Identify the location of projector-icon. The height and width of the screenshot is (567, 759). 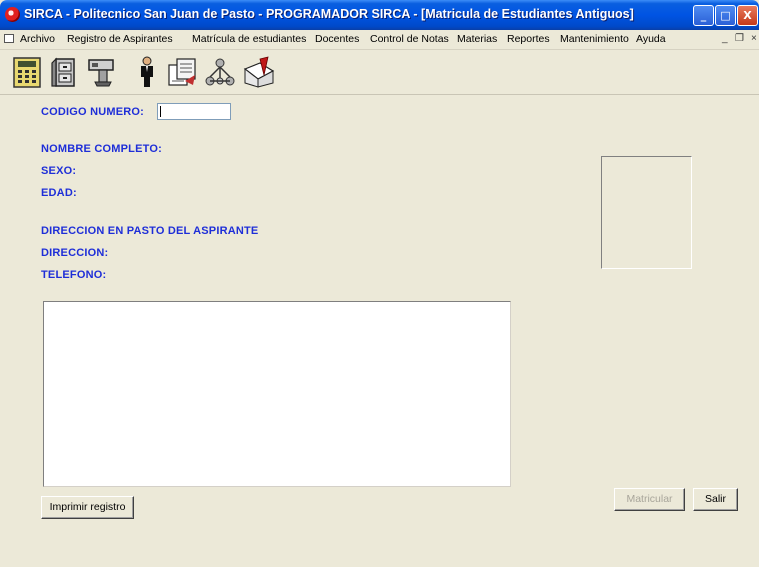
(102, 72).